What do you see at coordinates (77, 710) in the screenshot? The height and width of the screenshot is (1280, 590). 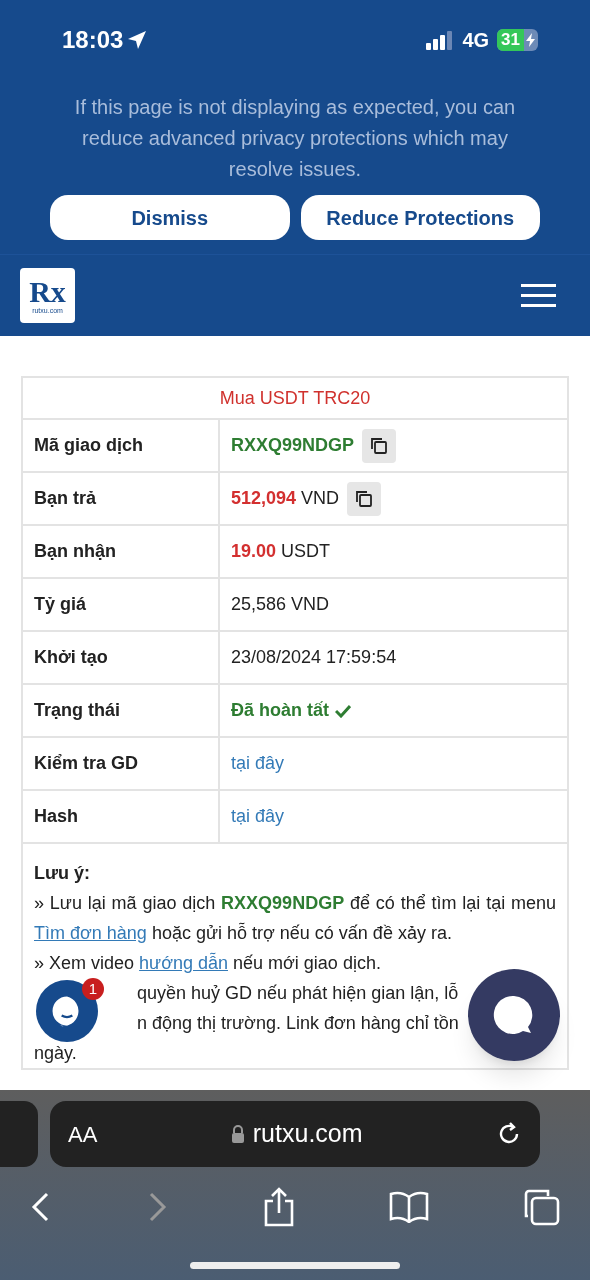 I see `row-label: Trạng thái` at bounding box center [77, 710].